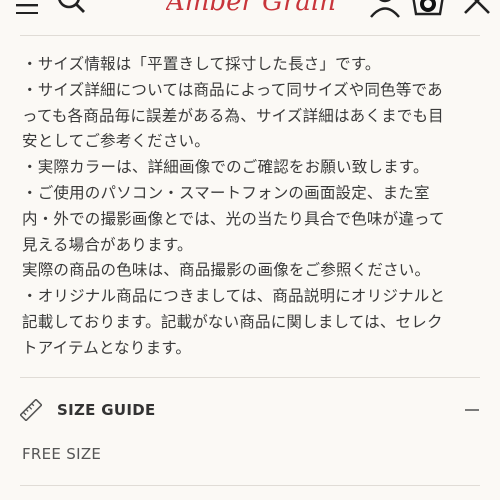 The width and height of the screenshot is (500, 500). What do you see at coordinates (250, 377) in the screenshot?
I see `notes-divider` at bounding box center [250, 377].